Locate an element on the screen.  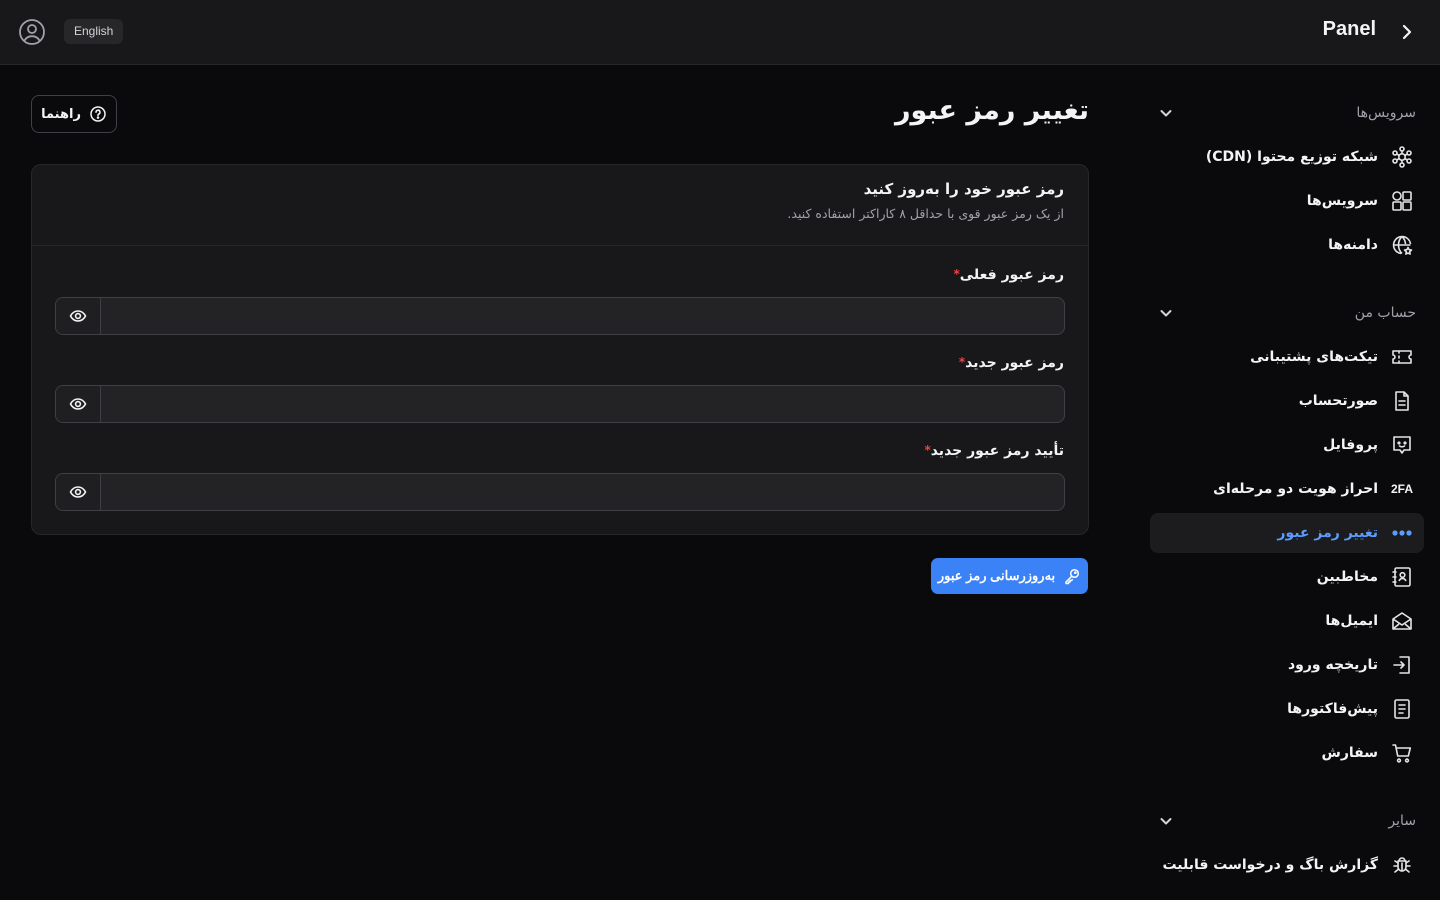
sidebar-item-label: ایمیل‌ها is located at coordinates (1351, 621).